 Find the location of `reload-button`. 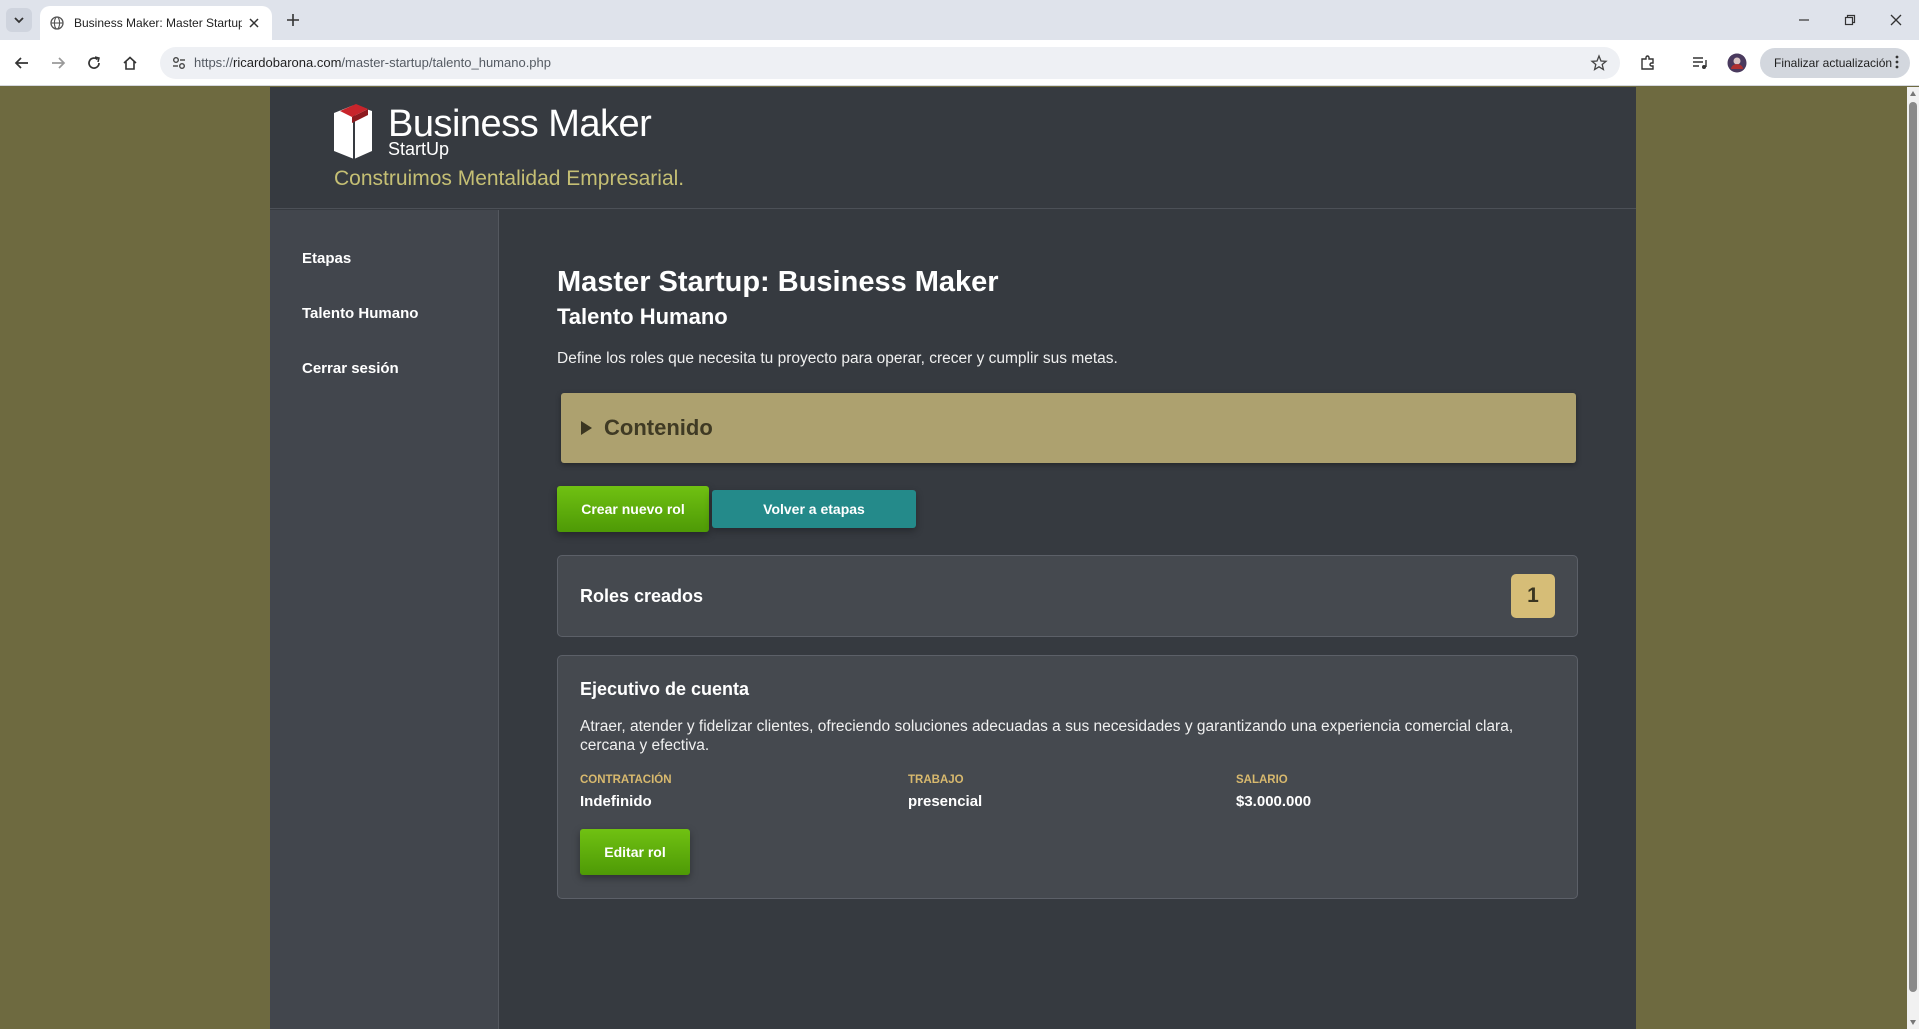

reload-button is located at coordinates (94, 63).